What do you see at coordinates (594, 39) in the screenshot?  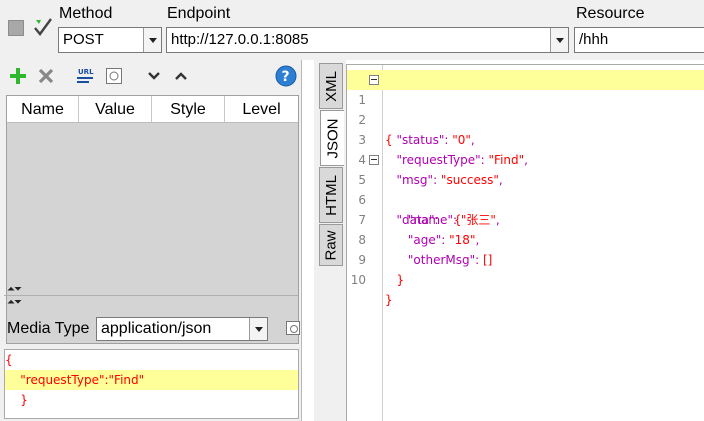 I see `resource-value: /hhh` at bounding box center [594, 39].